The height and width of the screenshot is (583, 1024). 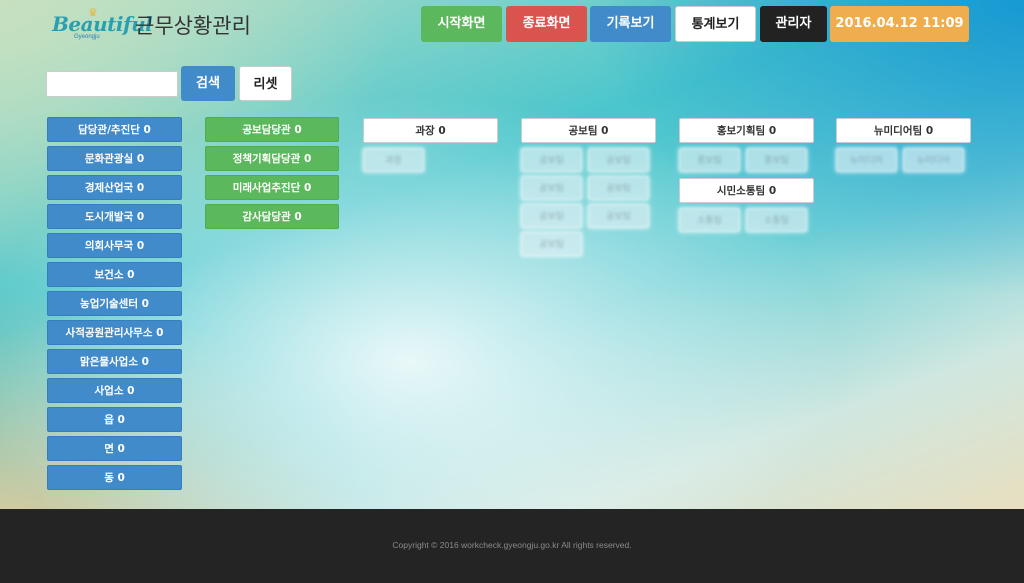 What do you see at coordinates (272, 216) in the screenshot?
I see `office-button-audit: 감사담당관 0` at bounding box center [272, 216].